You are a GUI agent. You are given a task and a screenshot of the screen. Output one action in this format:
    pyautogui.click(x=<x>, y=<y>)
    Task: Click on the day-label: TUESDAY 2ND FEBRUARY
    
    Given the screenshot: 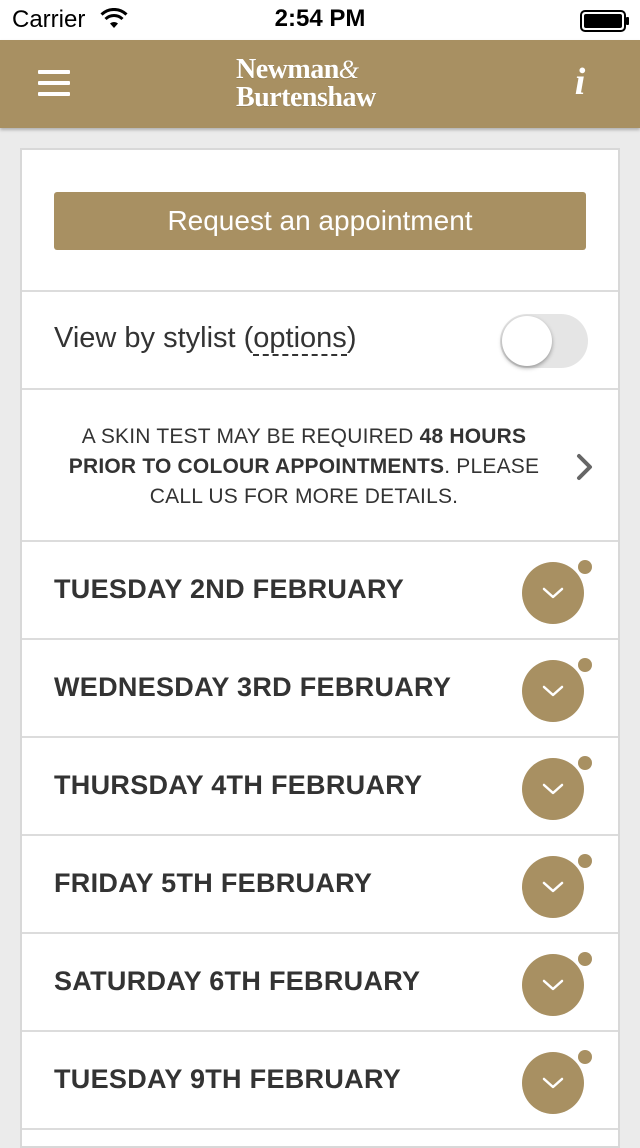 What is the action you would take?
    pyautogui.click(x=229, y=589)
    